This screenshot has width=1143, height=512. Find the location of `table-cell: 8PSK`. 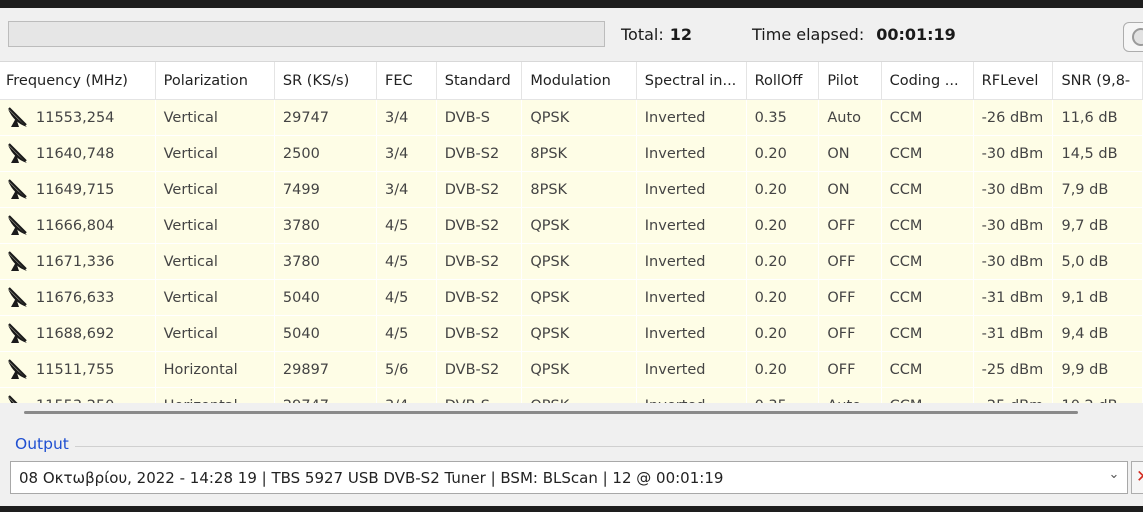

table-cell: 8PSK is located at coordinates (579, 153).